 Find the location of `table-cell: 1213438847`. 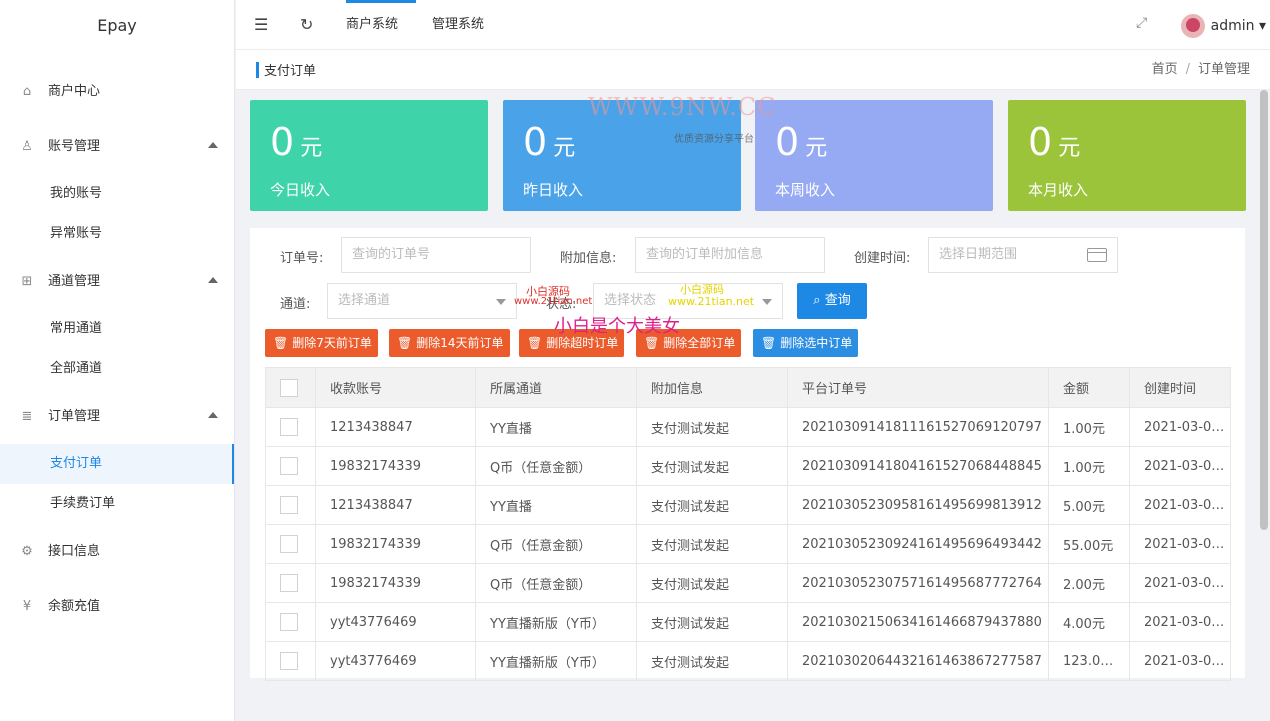

table-cell: 1213438847 is located at coordinates (395, 505).